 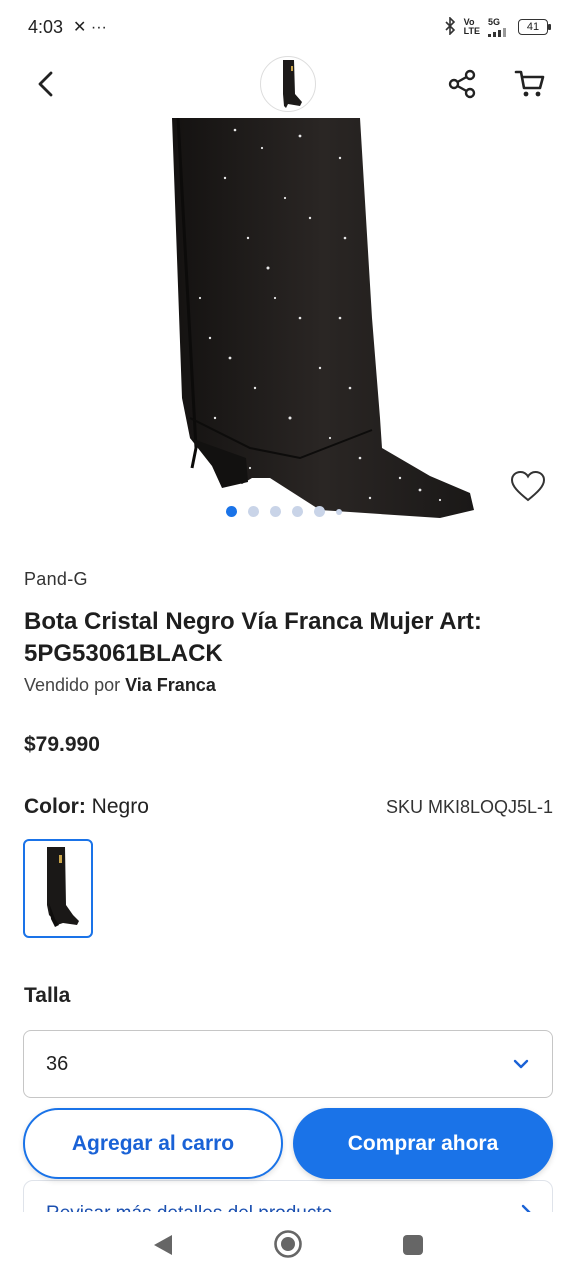 What do you see at coordinates (288, 27) in the screenshot?
I see `status-bar: 4:03 ✕ ··· Vo LTE 5G 41` at bounding box center [288, 27].